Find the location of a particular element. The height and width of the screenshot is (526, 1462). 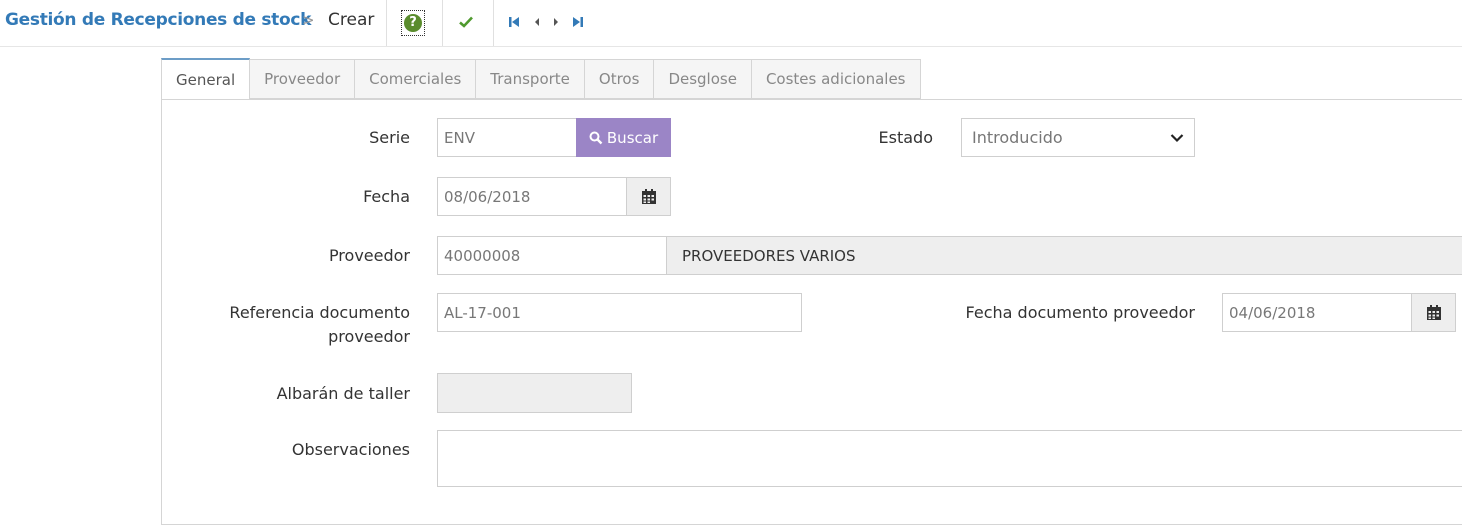

last-record-button is located at coordinates (578, 22).